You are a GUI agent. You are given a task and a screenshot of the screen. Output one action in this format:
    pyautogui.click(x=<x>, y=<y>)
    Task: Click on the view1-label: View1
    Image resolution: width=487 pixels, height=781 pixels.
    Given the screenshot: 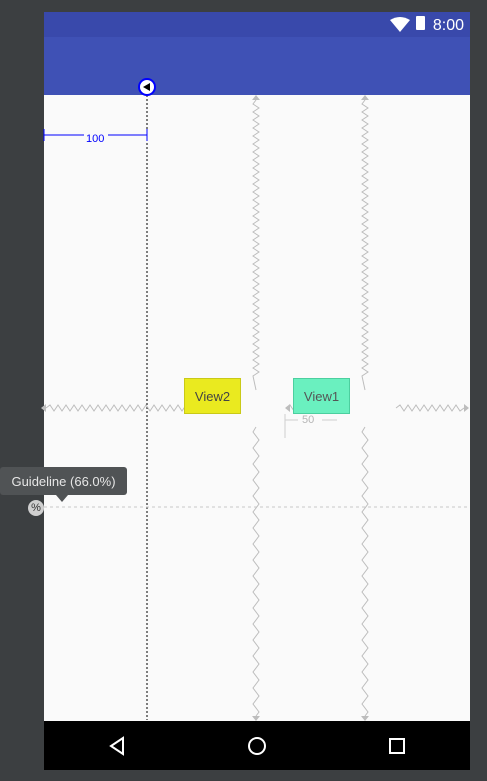 What is the action you would take?
    pyautogui.click(x=321, y=396)
    